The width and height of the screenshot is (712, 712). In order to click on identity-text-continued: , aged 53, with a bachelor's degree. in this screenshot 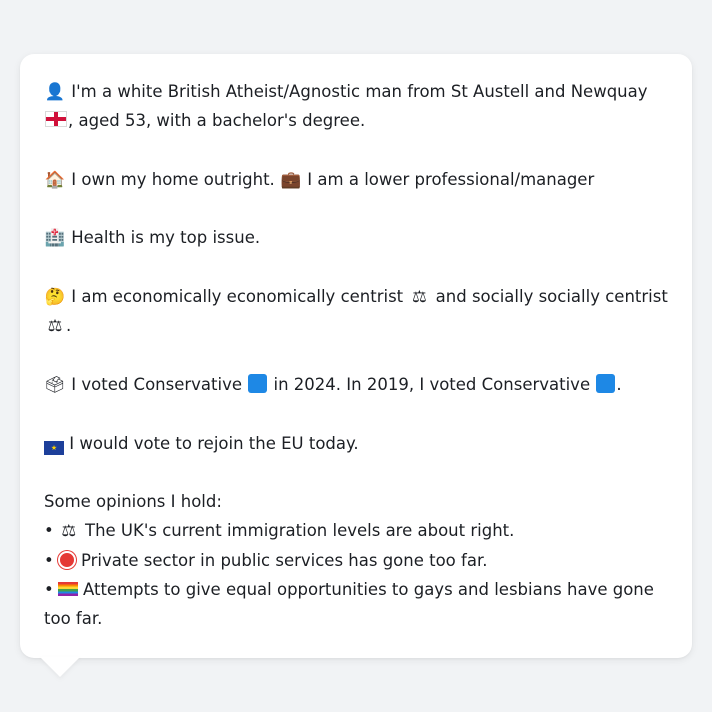, I will do `click(217, 121)`.